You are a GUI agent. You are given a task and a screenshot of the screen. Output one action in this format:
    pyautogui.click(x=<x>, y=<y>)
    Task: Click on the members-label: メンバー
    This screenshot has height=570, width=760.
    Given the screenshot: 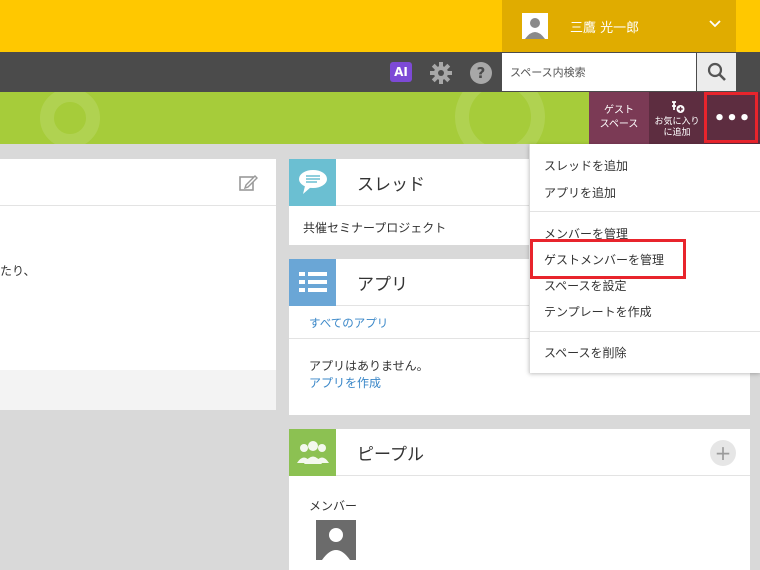 What is the action you would take?
    pyautogui.click(x=333, y=506)
    